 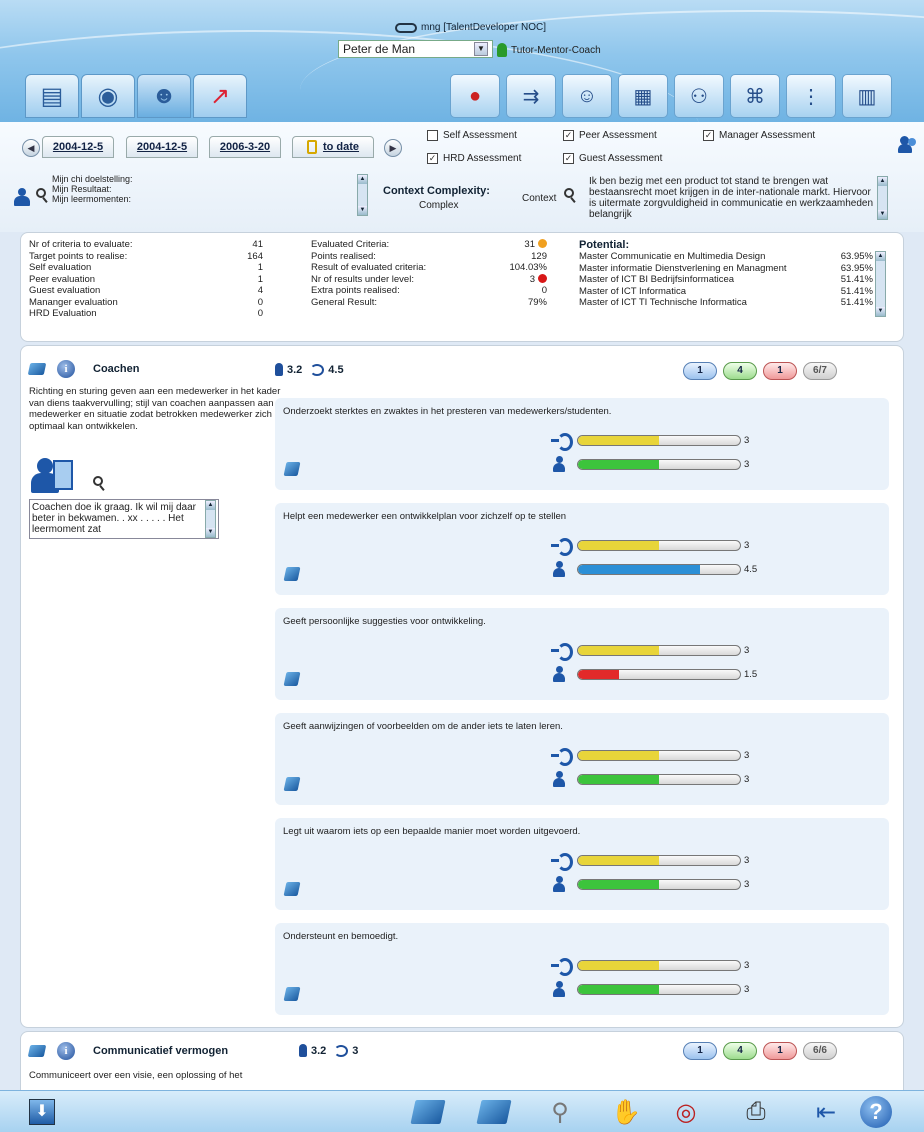 I want to click on download-icon: ⬇, so click(x=42, y=1112).